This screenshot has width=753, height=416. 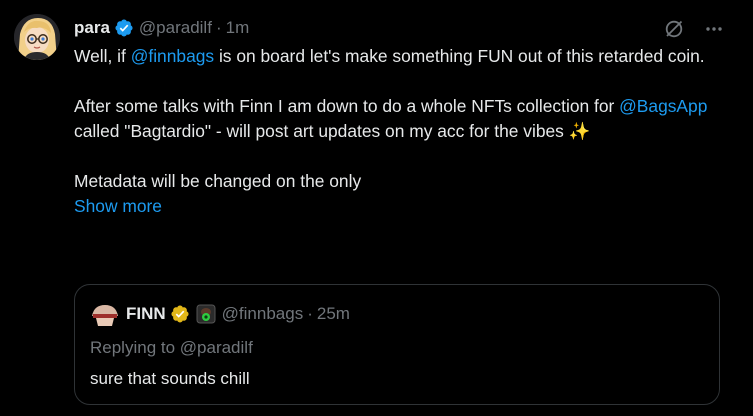 What do you see at coordinates (170, 378) in the screenshot?
I see `quote-text: sure that sounds chill` at bounding box center [170, 378].